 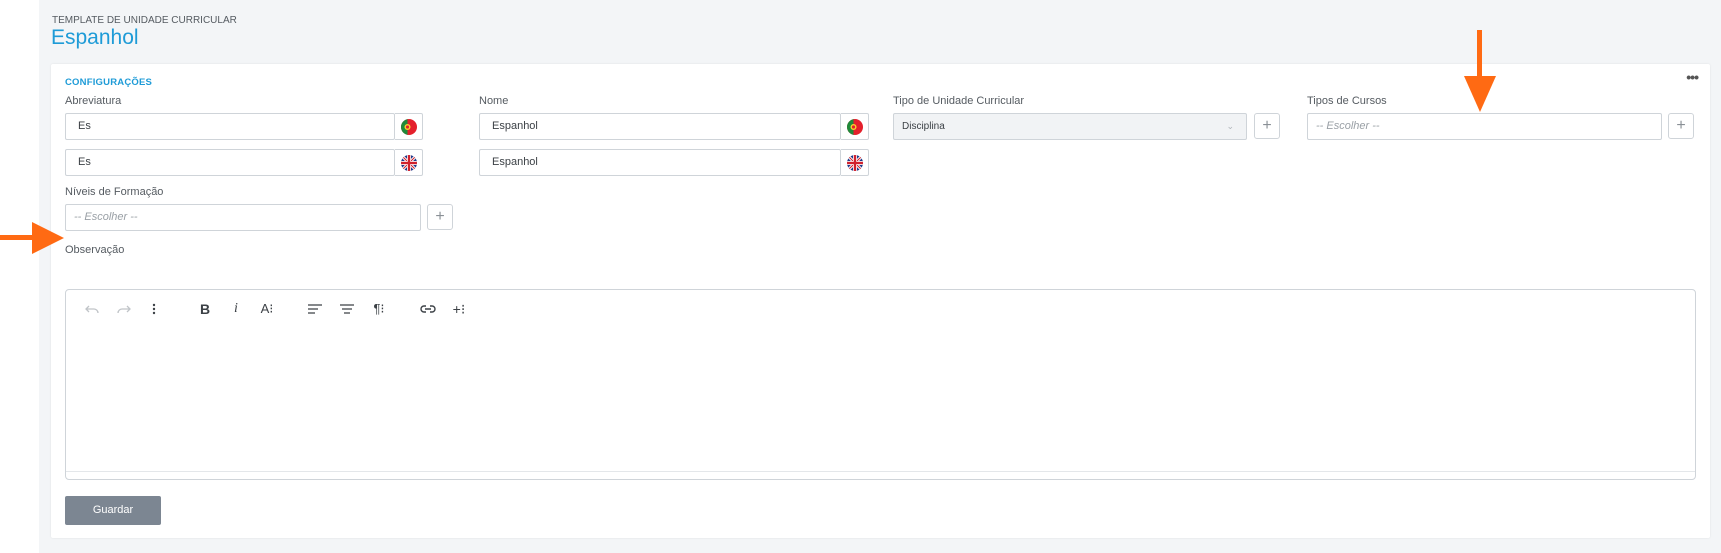 I want to click on page-title: Espanhol, so click(x=95, y=37).